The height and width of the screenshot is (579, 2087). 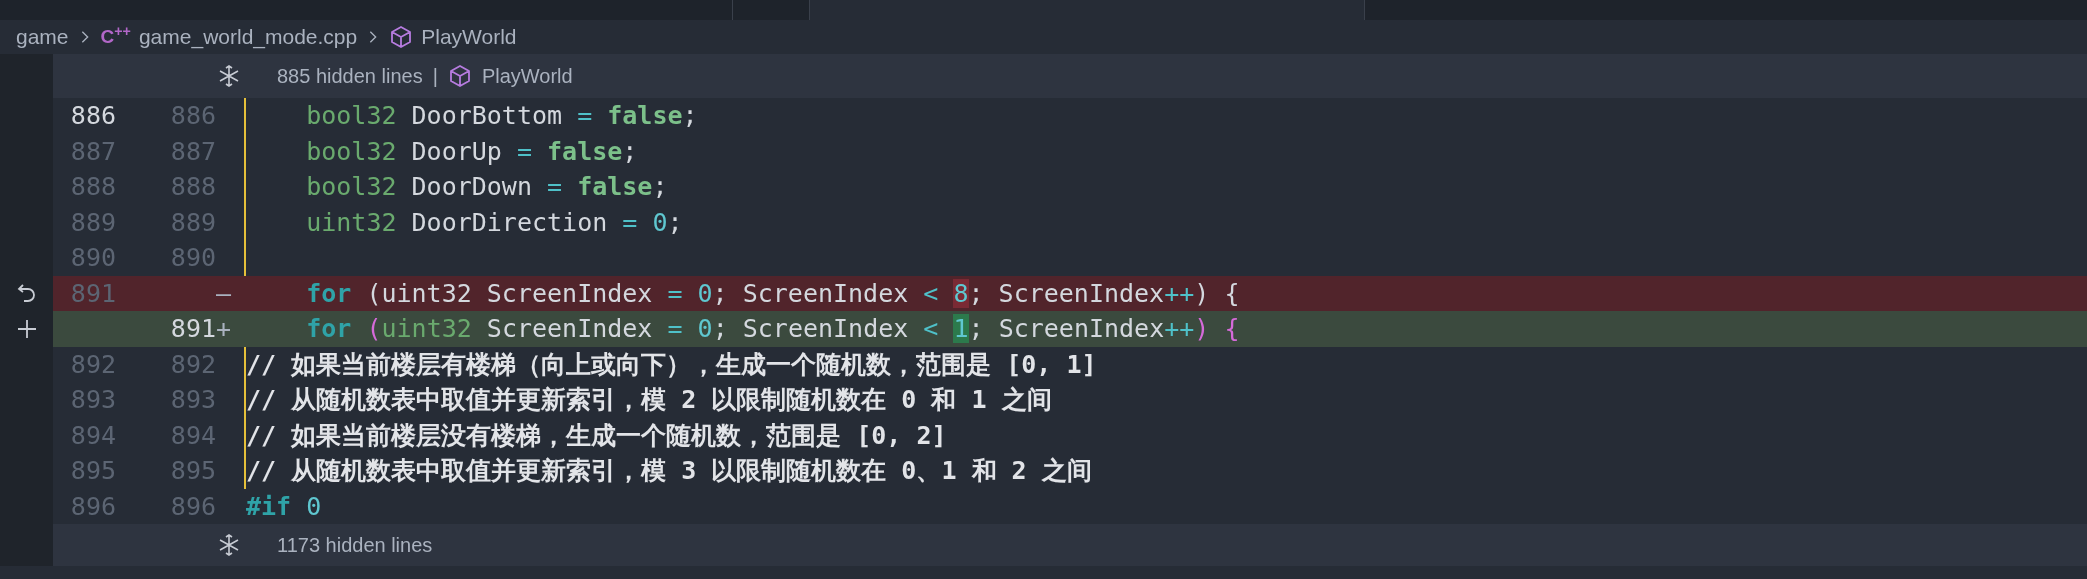 What do you see at coordinates (649, 400) in the screenshot?
I see `code-line: // 从随机数表中取值并更新索引，模 2 以限制随机数在 0 和 1 之间` at bounding box center [649, 400].